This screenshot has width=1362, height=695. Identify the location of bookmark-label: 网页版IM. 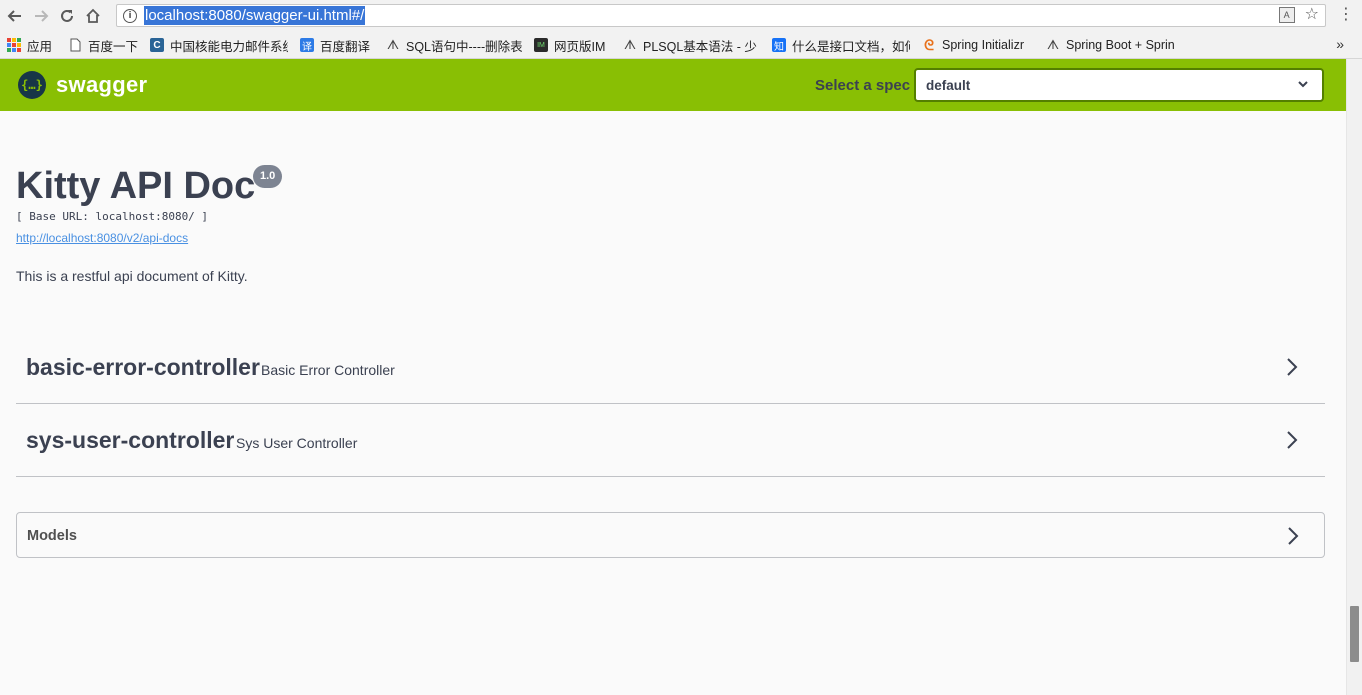
(580, 46).